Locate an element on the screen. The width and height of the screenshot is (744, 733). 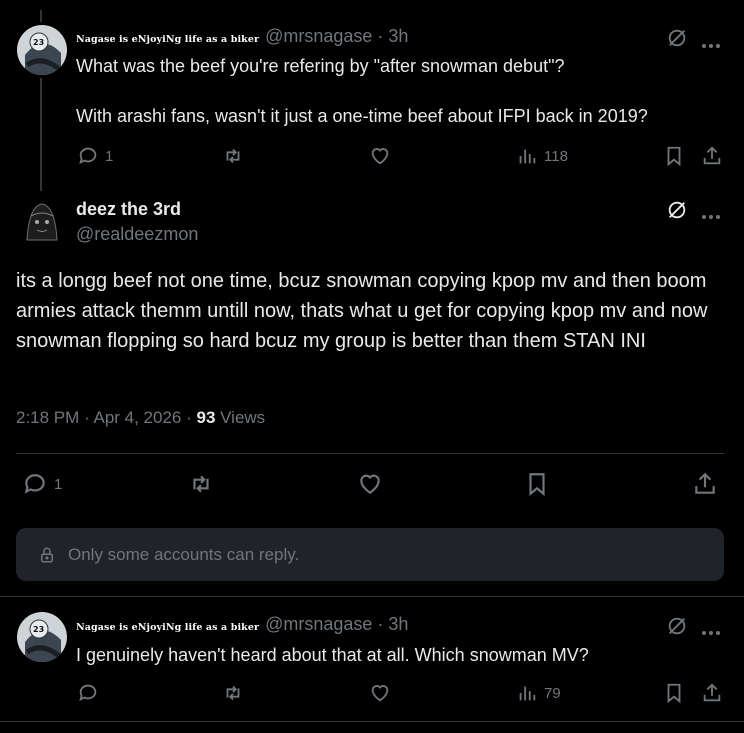
avatar is located at coordinates (42, 221).